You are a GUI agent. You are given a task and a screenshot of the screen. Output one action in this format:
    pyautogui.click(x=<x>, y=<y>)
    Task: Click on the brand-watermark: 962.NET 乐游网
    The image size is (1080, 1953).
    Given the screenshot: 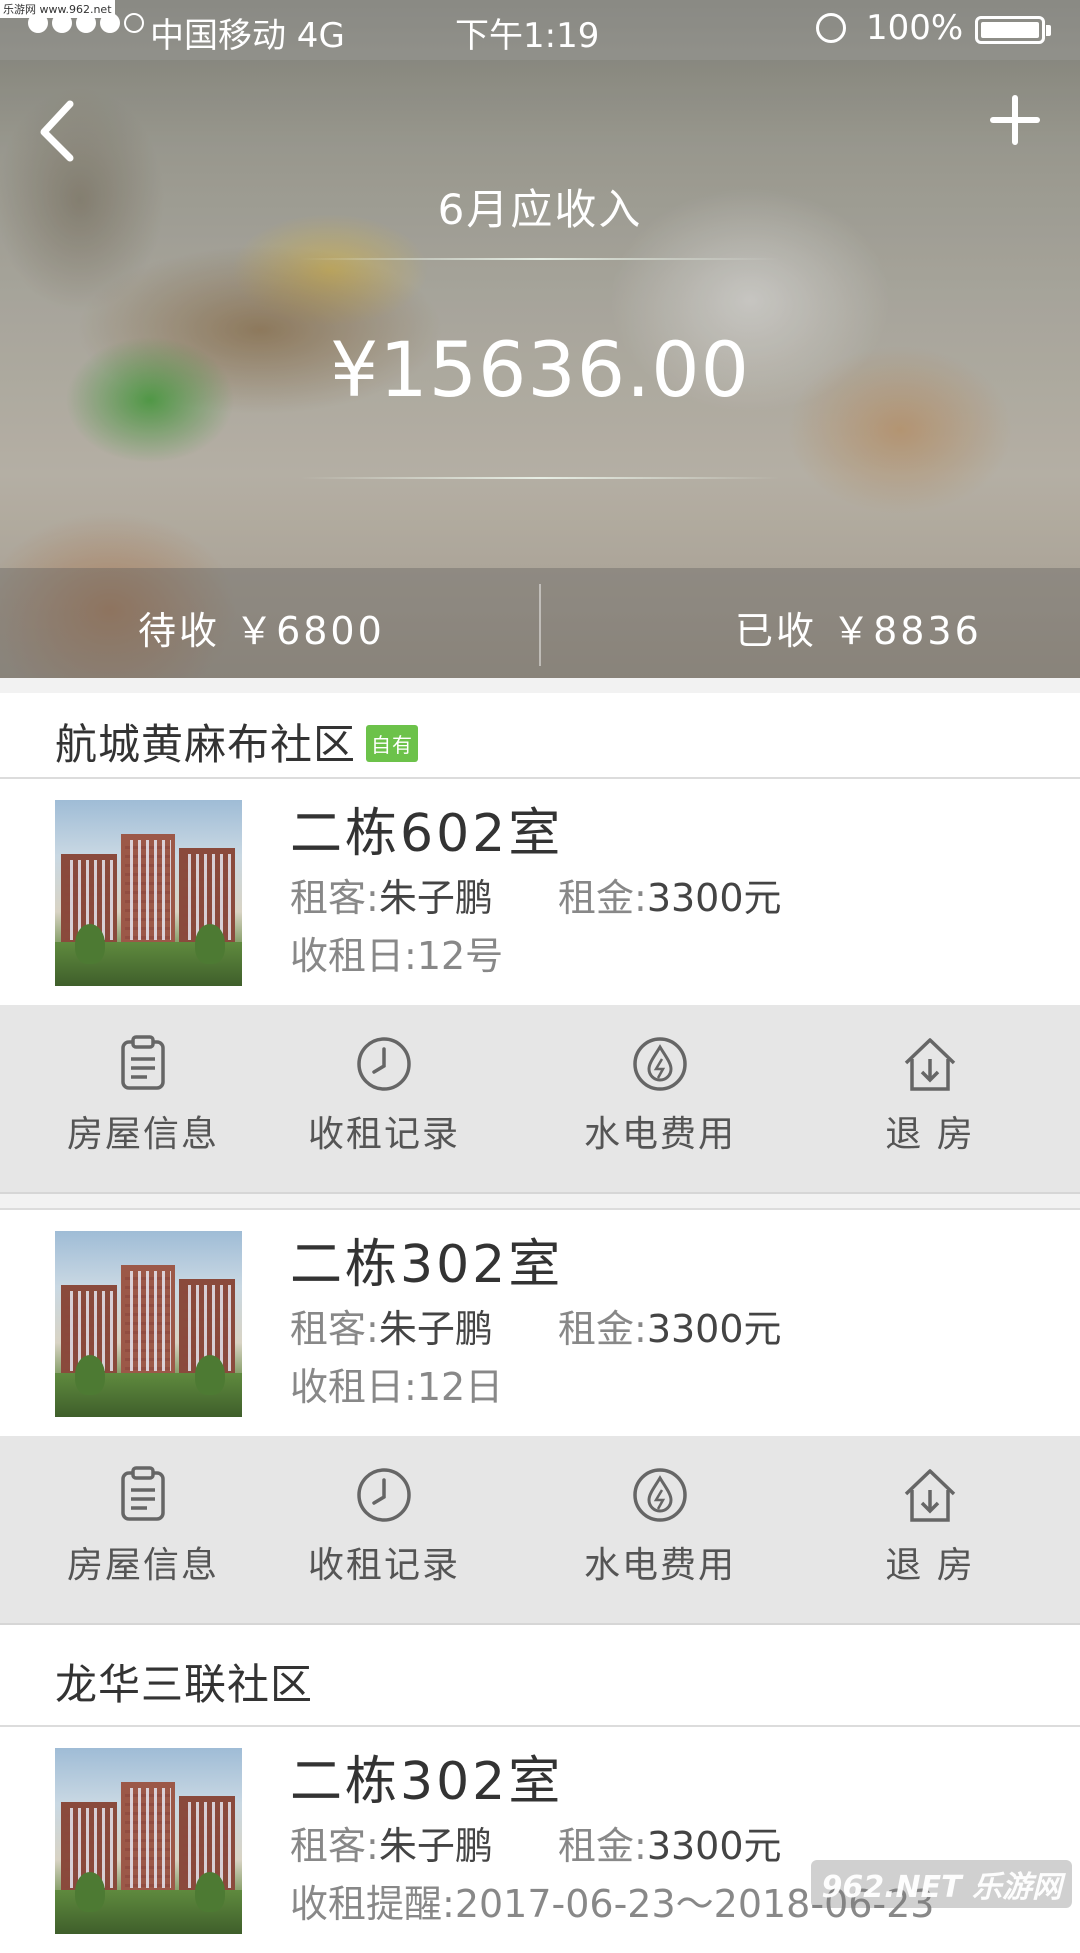 What is the action you would take?
    pyautogui.click(x=941, y=1884)
    